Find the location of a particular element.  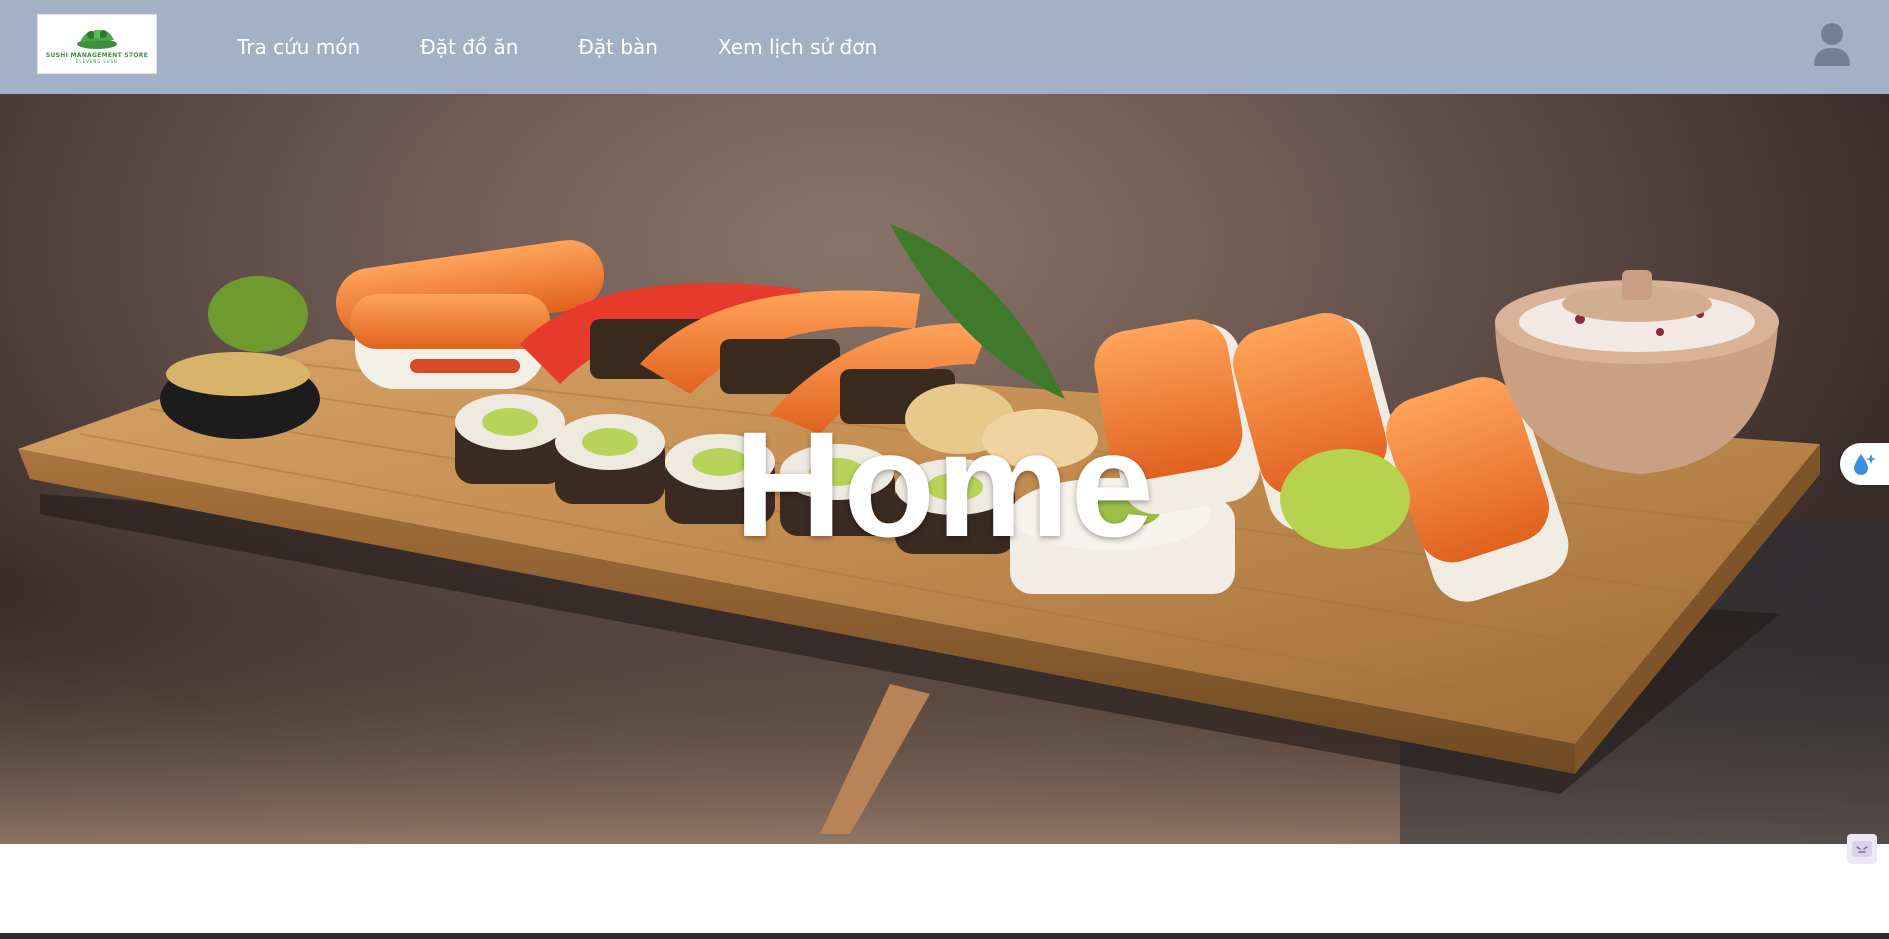

floating-side-widget is located at coordinates (1864, 464).